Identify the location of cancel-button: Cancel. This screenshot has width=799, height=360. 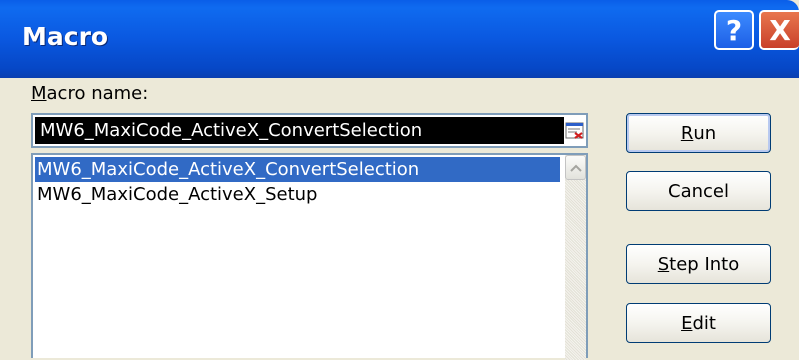
(698, 191).